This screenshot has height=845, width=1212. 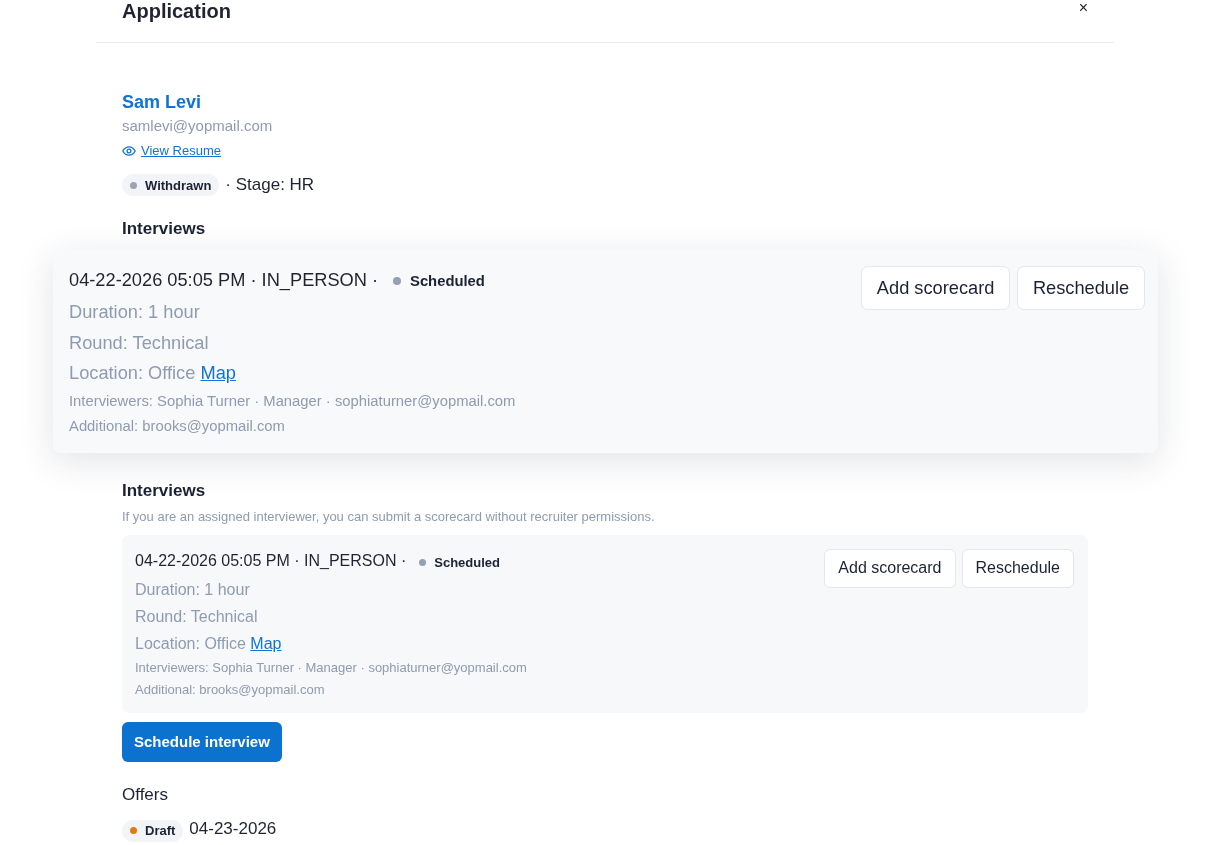 What do you see at coordinates (162, 102) in the screenshot?
I see `candidate-name-link: Sam Levi` at bounding box center [162, 102].